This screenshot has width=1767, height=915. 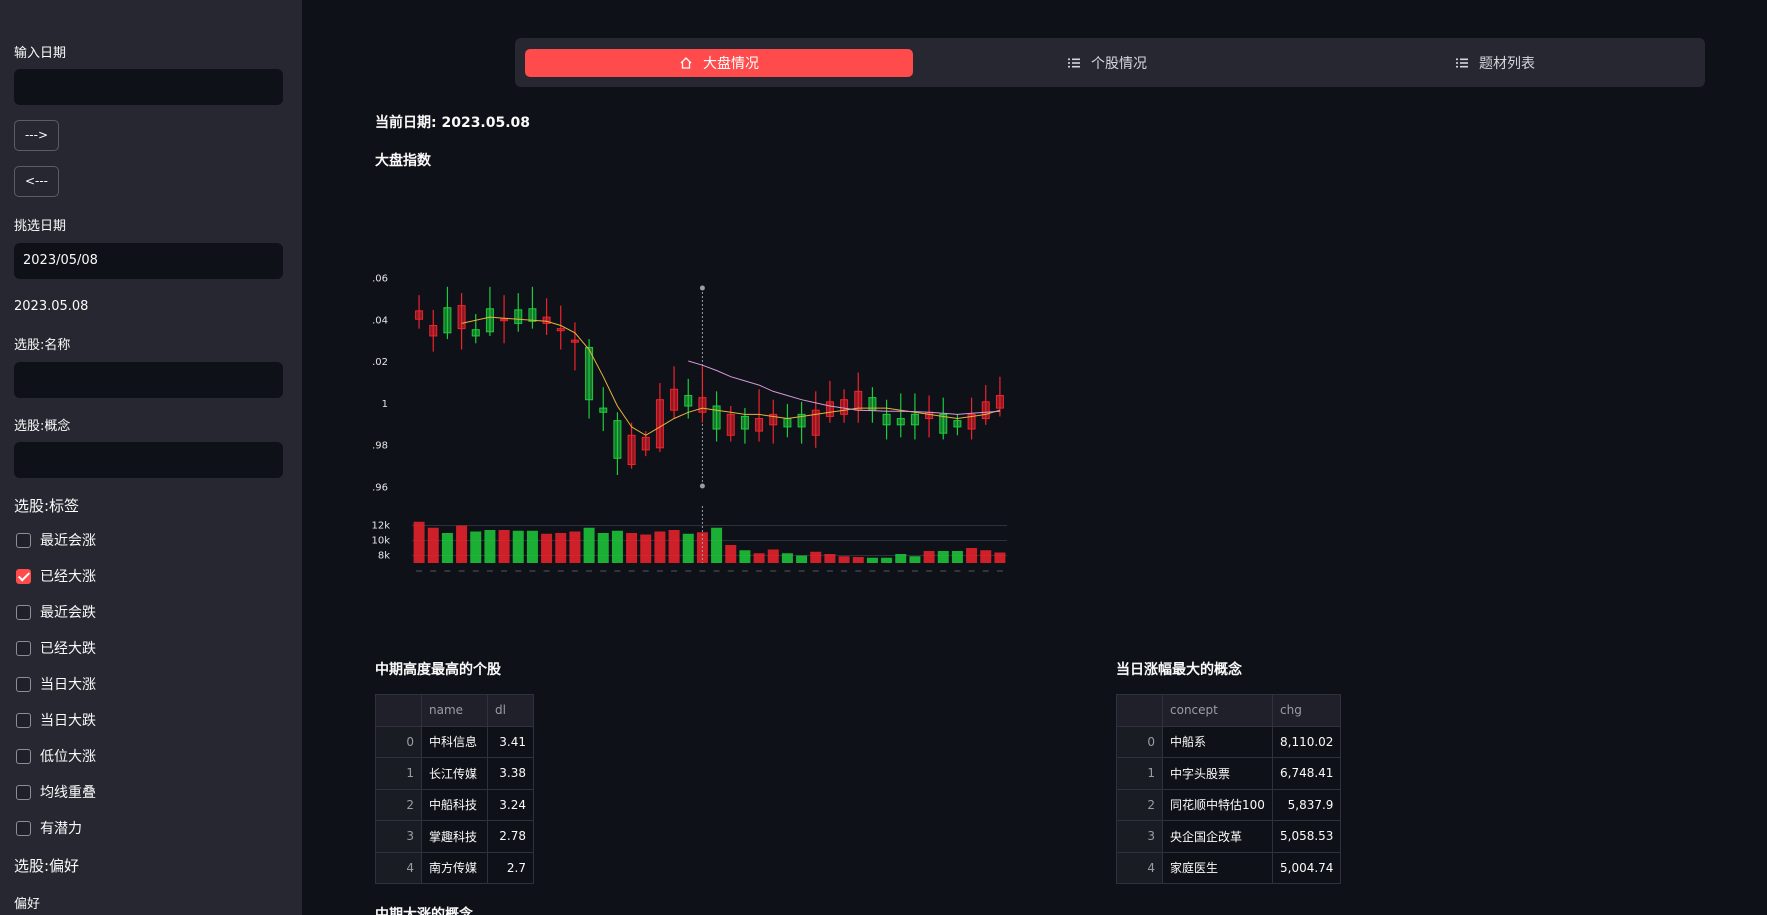 I want to click on table-header: name dl, so click(x=454, y=710).